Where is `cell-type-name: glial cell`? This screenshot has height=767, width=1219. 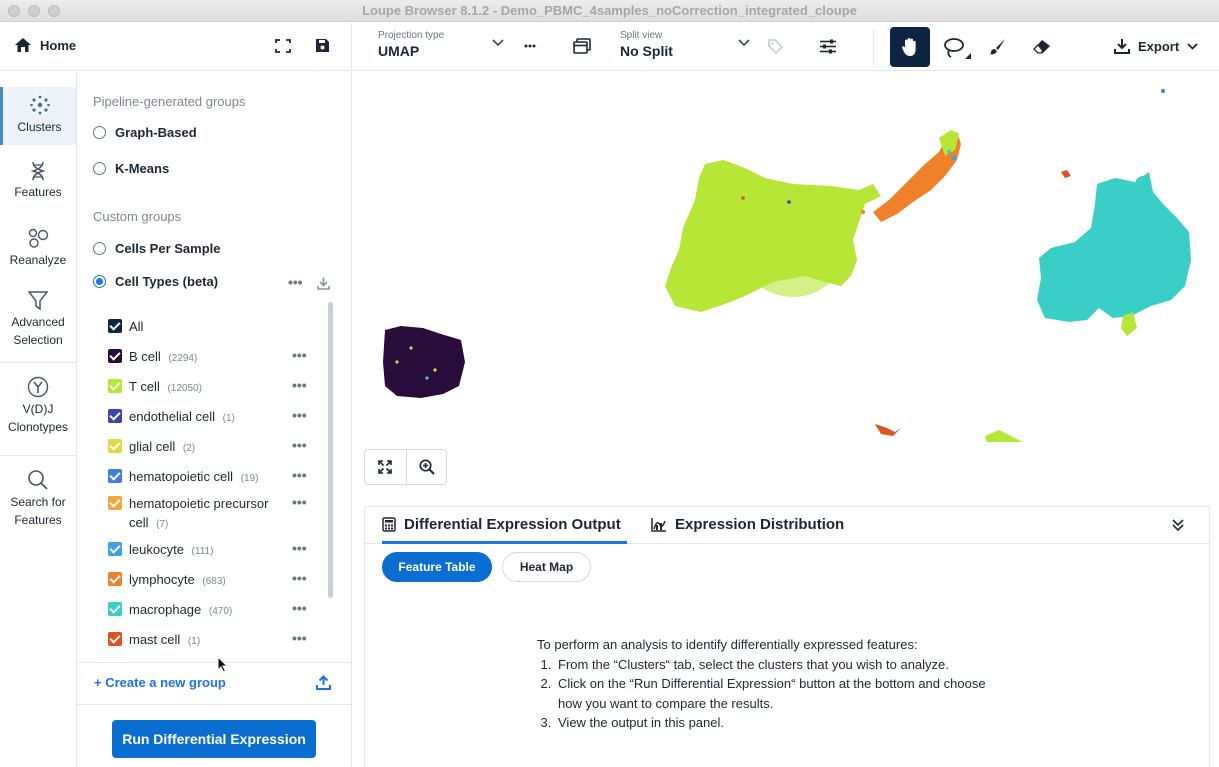 cell-type-name: glial cell is located at coordinates (152, 446).